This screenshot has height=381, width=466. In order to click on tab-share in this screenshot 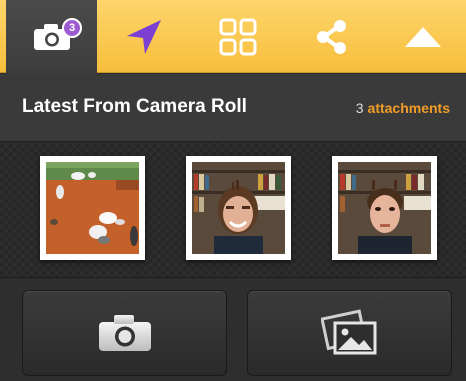, I will do `click(332, 36)`.